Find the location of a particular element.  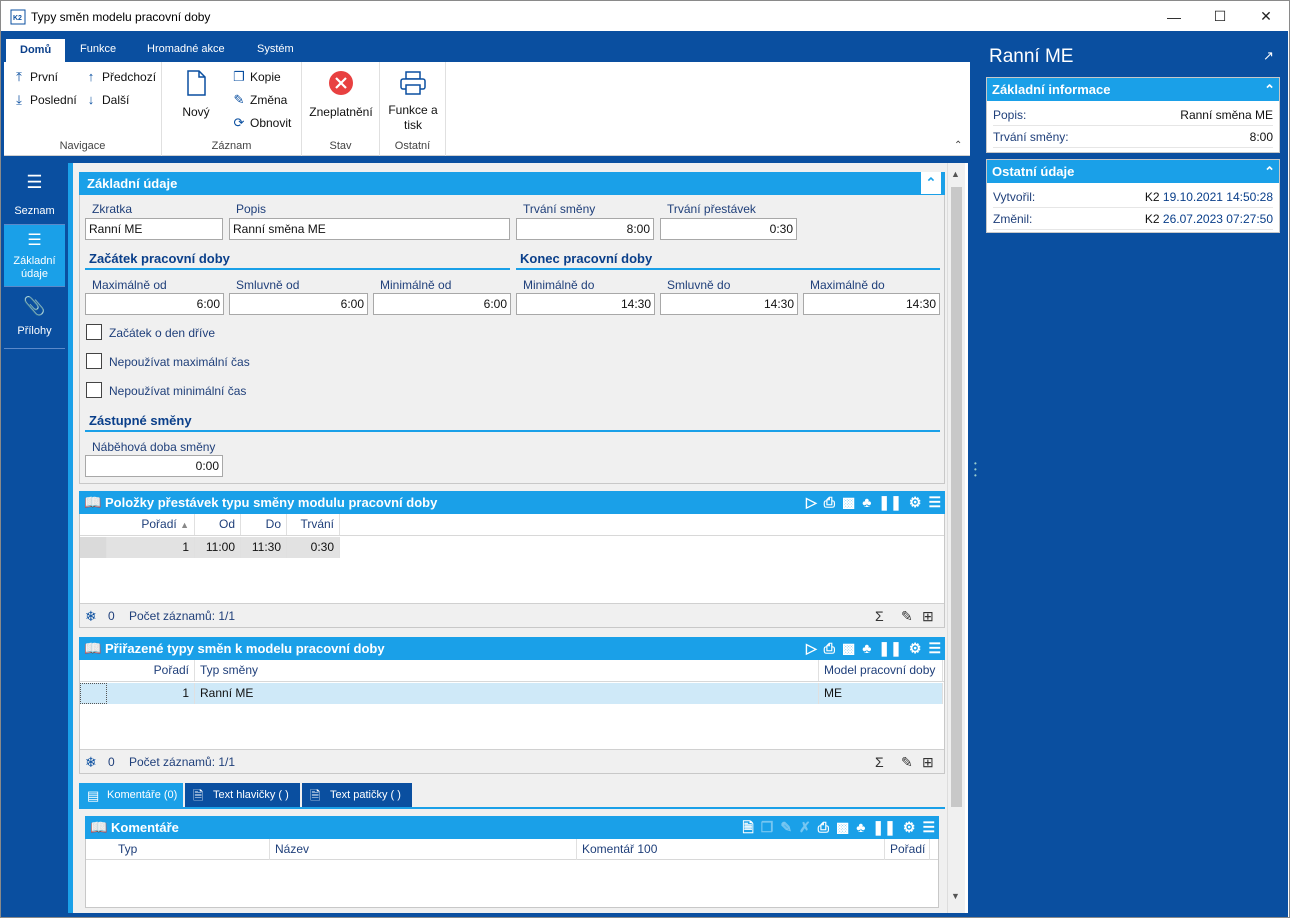

detail-vytvoril-date: 19.10.2021 14:50:28 is located at coordinates (1218, 197).